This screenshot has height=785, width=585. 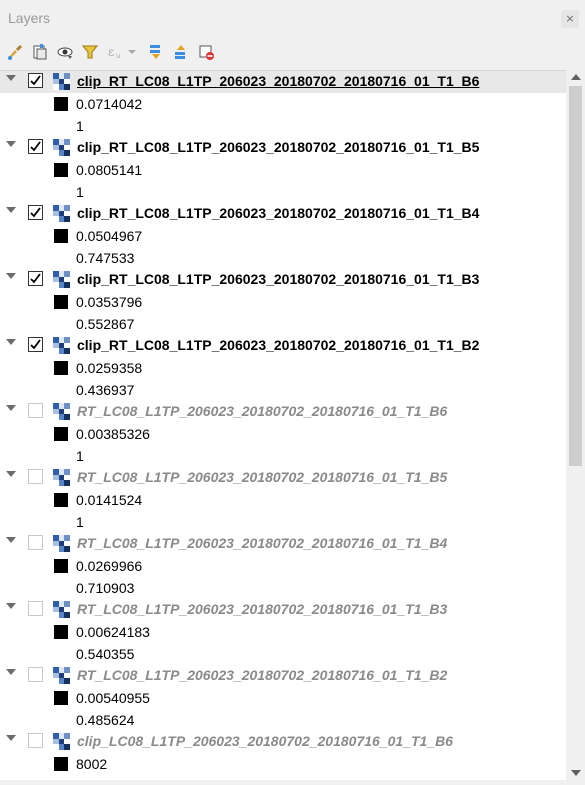 I want to click on add-group-icon, so click(x=40, y=52).